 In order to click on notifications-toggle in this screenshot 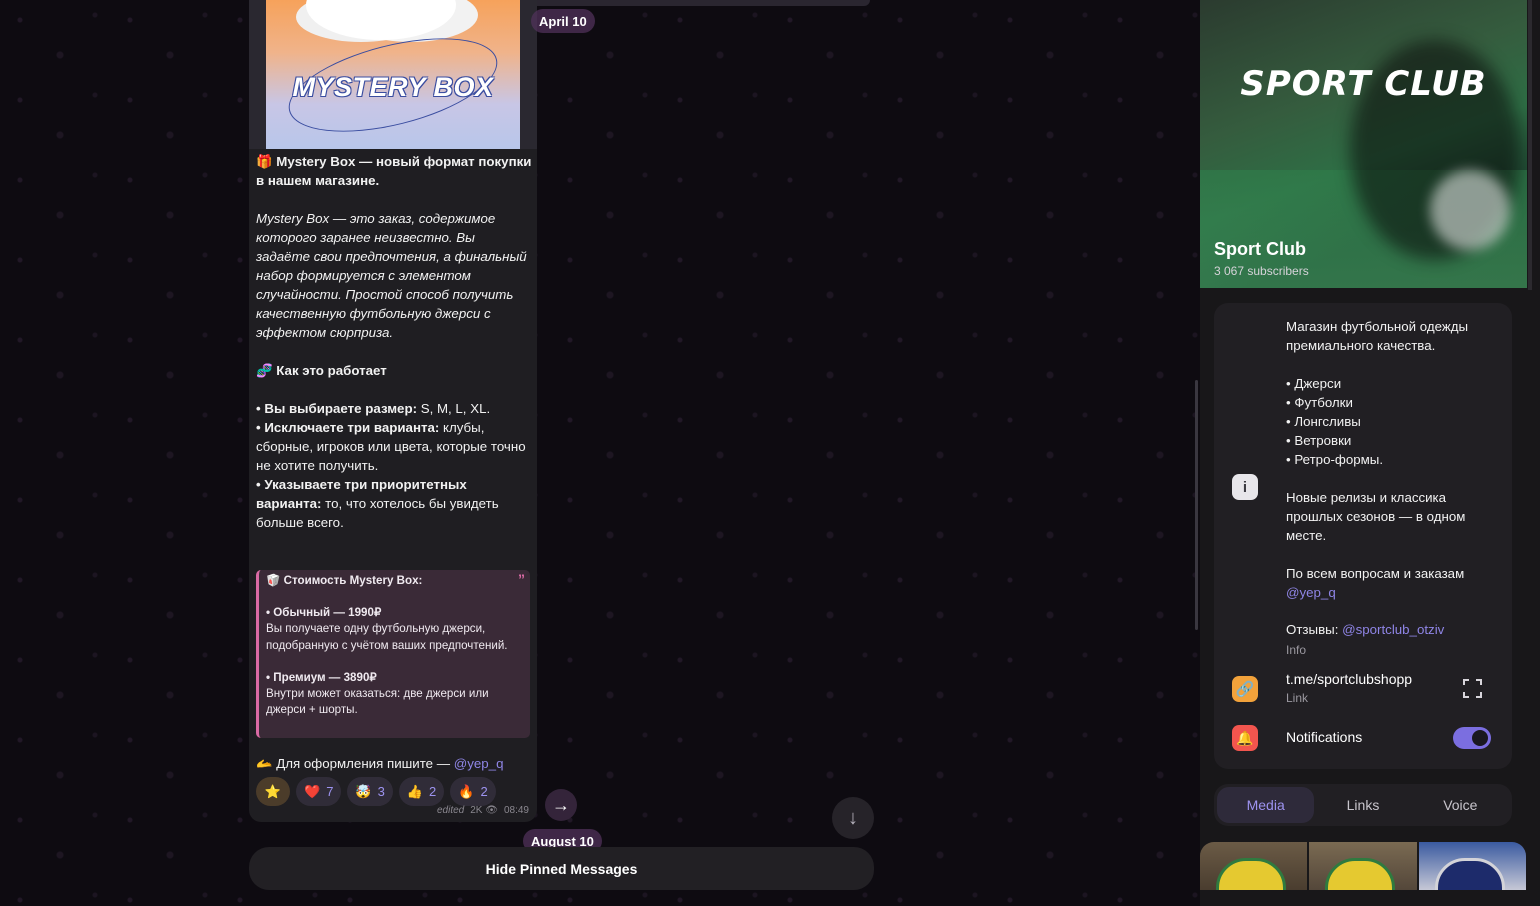, I will do `click(1472, 738)`.